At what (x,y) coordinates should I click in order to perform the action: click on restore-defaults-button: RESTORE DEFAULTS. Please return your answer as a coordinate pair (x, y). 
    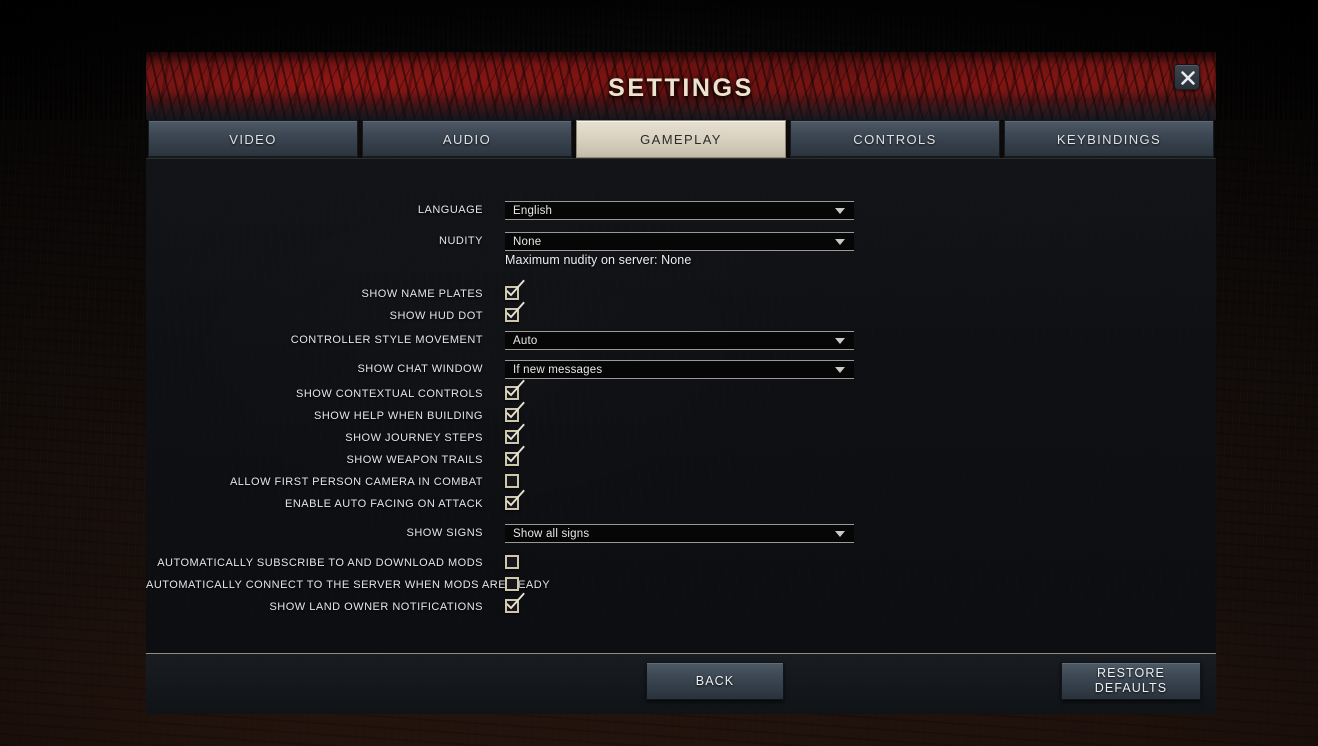
    Looking at the image, I should click on (1131, 681).